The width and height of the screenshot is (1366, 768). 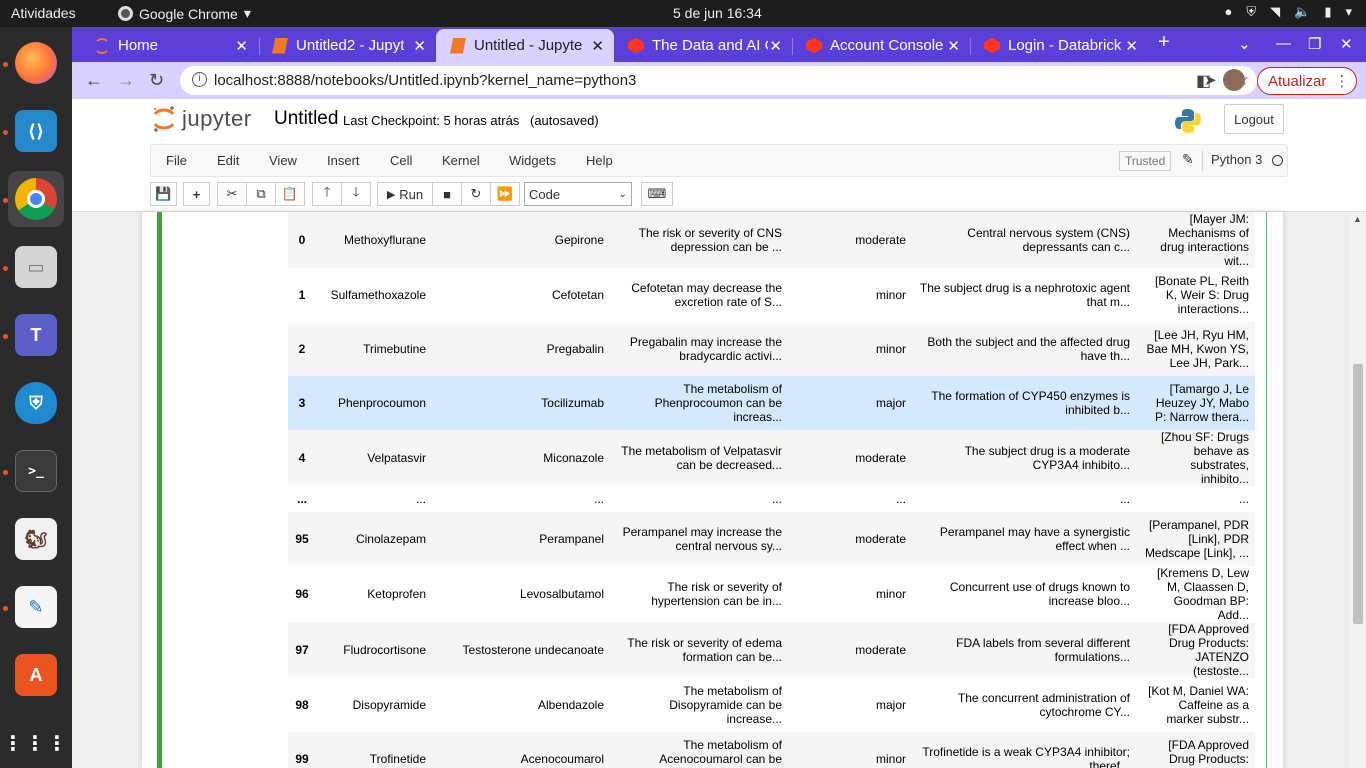 I want to click on browser-tab: Login - Databrick ✕, so click(x=1059, y=45).